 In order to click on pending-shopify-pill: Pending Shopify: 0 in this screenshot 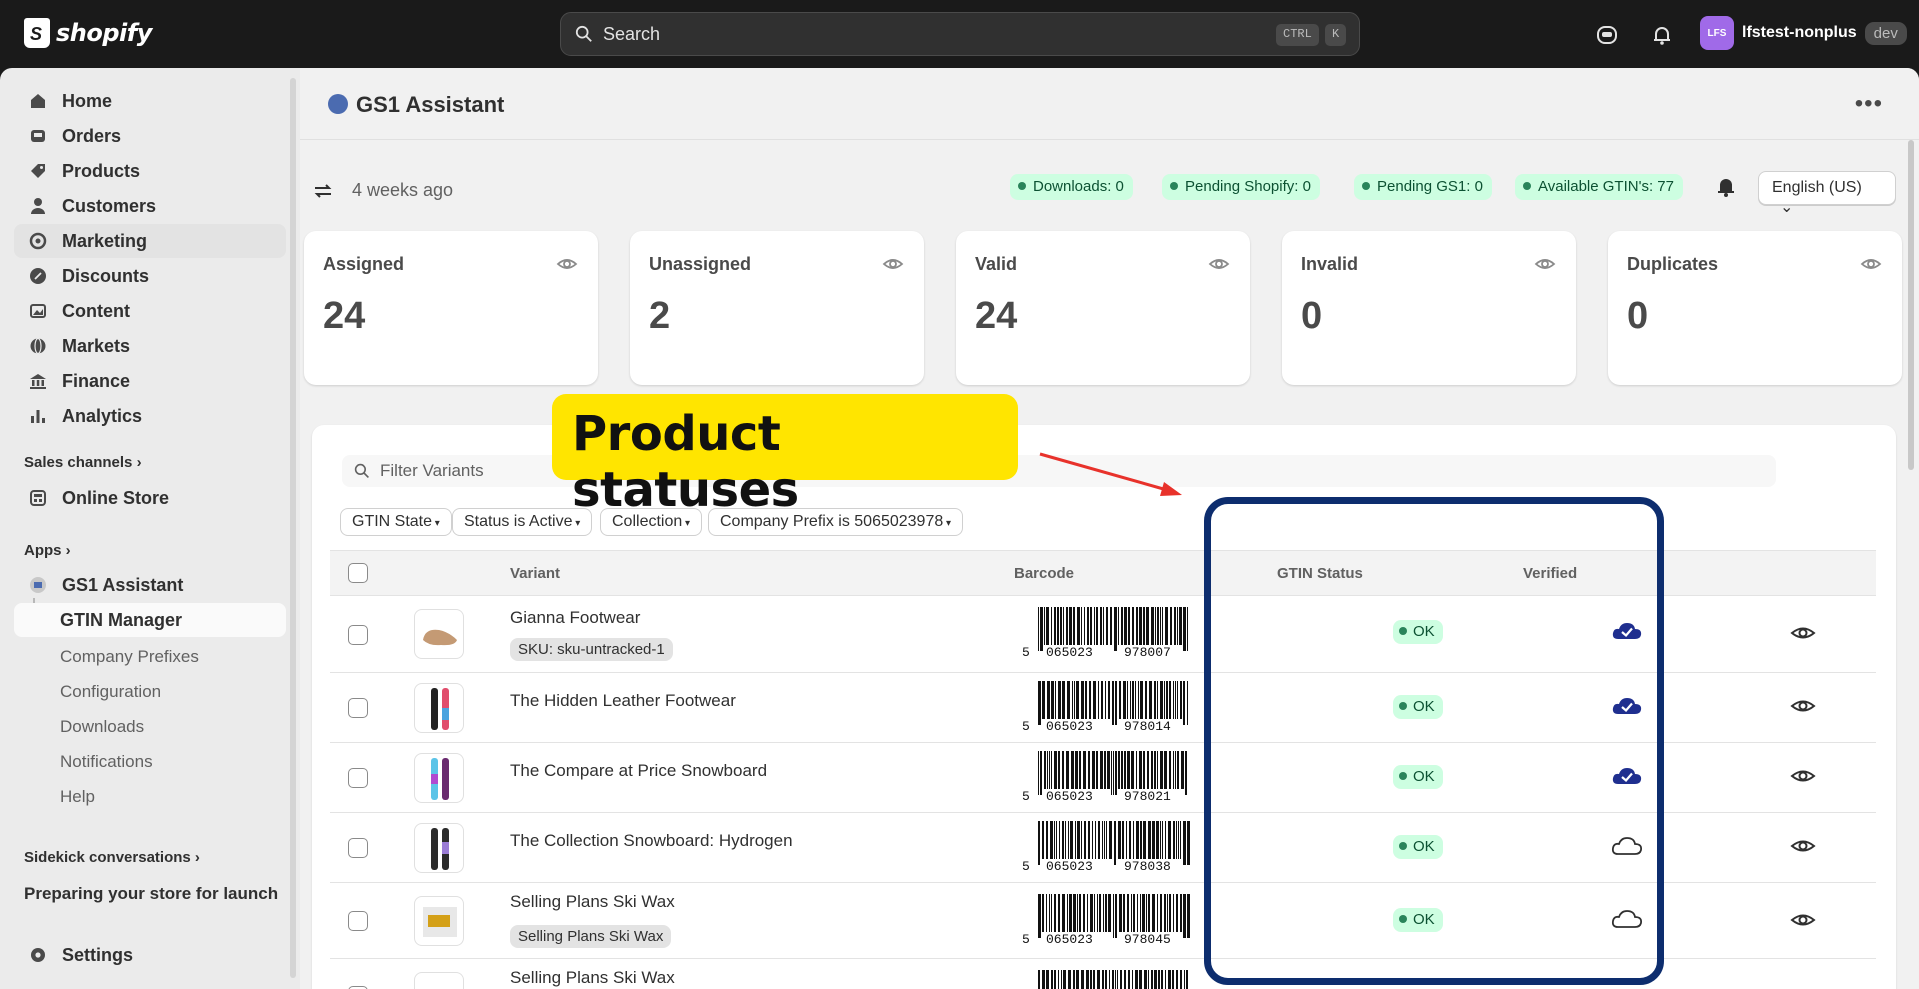, I will do `click(1241, 187)`.